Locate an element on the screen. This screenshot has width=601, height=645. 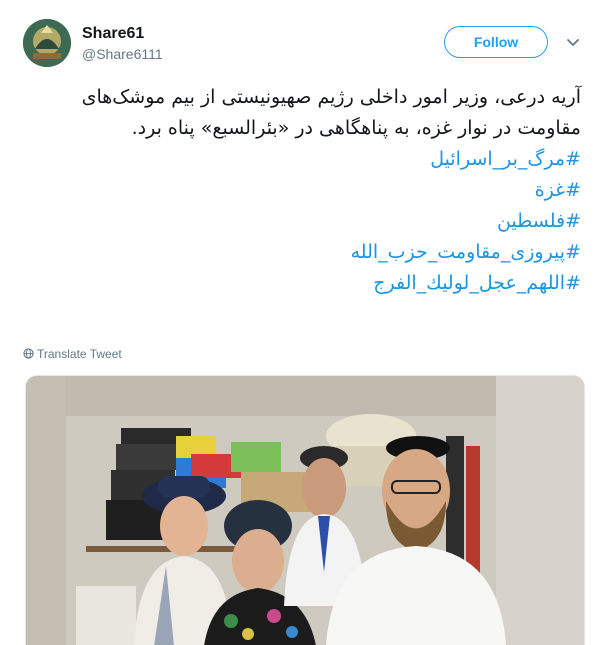
hashtag-link: #غزة is located at coordinates (301, 190).